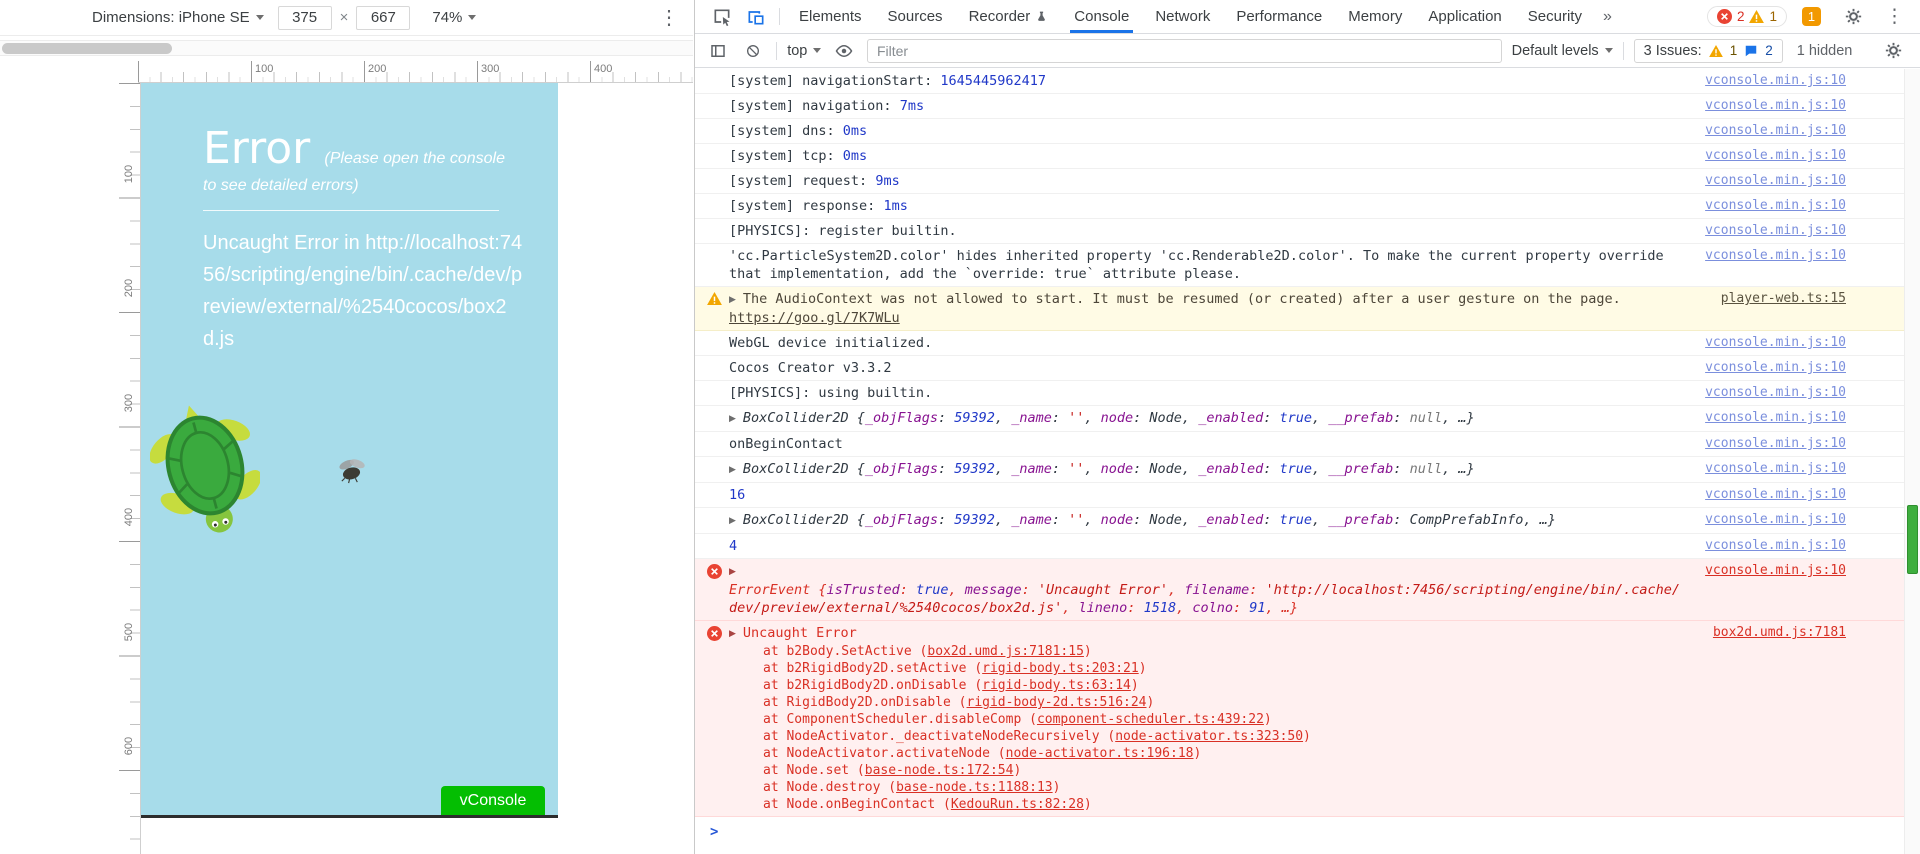 The height and width of the screenshot is (854, 1920). What do you see at coordinates (1060, 668) in the screenshot?
I see `stack-source-link: rigid-body.ts:203:21` at bounding box center [1060, 668].